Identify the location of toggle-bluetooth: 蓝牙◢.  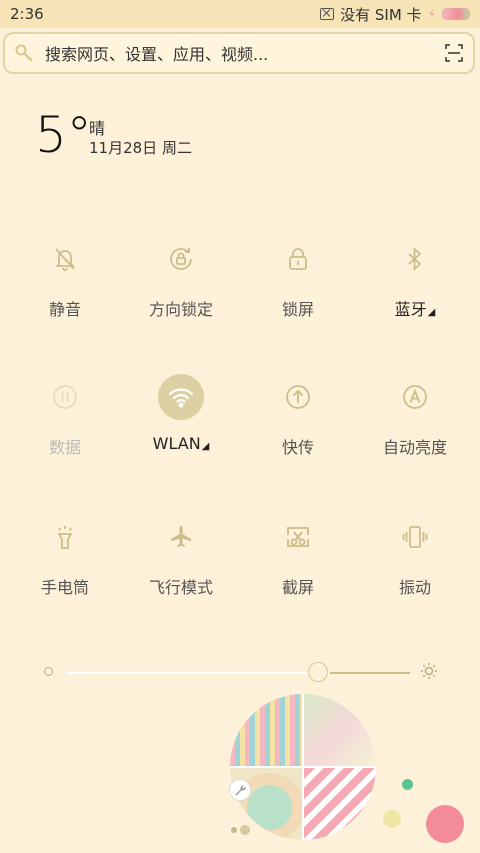
(415, 286).